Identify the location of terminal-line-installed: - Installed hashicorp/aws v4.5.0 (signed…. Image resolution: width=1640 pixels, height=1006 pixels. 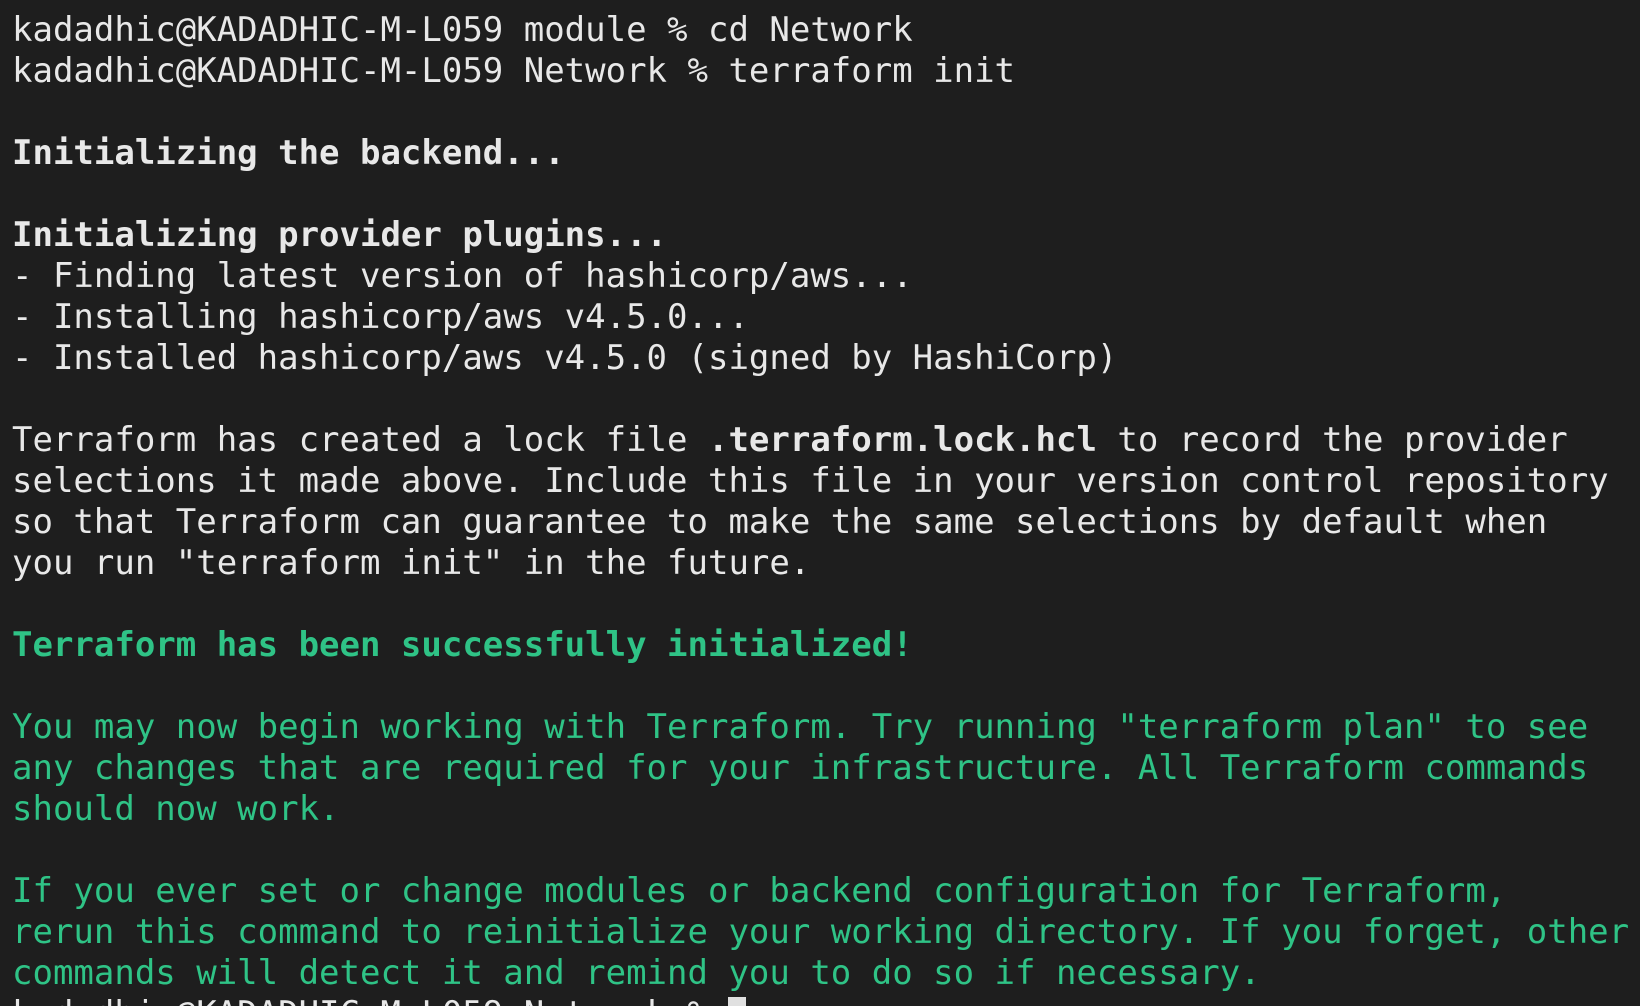
(565, 358).